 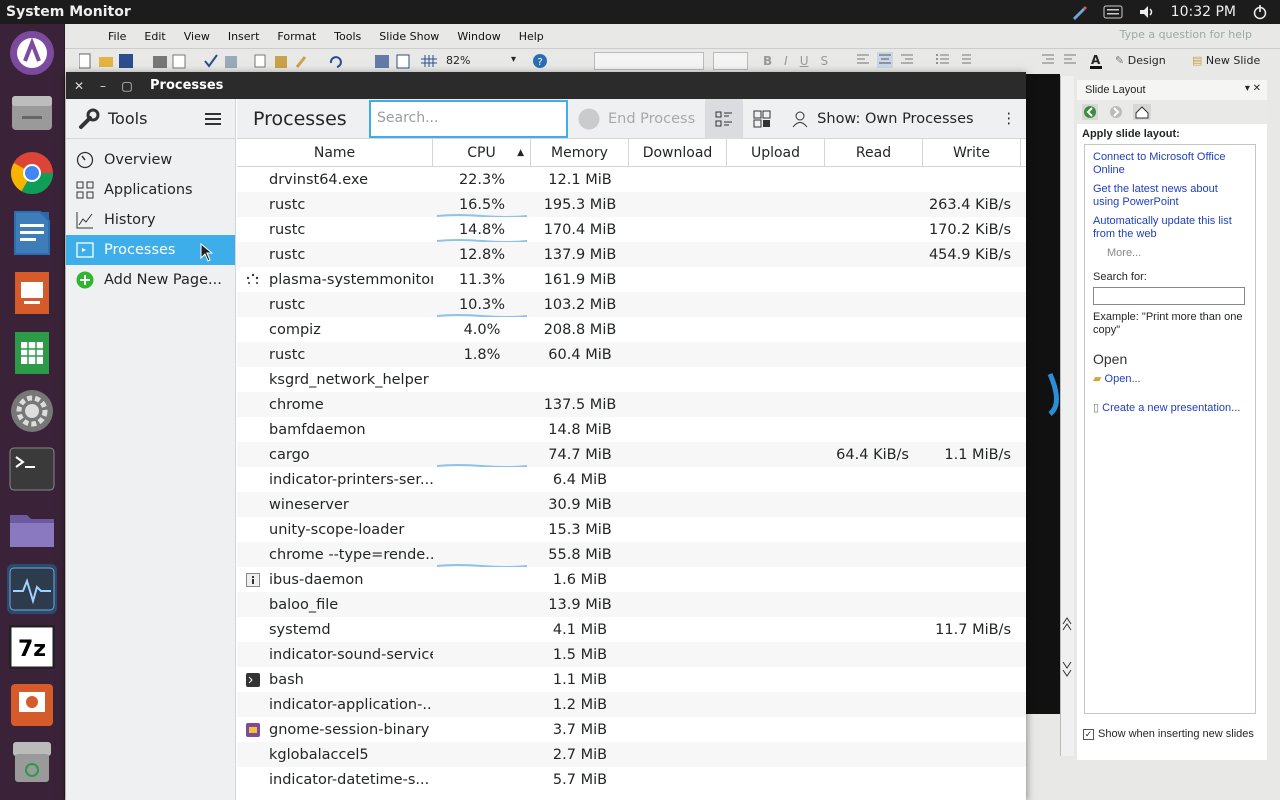 I want to click on menu-slideshow: Slide Show, so click(x=409, y=36).